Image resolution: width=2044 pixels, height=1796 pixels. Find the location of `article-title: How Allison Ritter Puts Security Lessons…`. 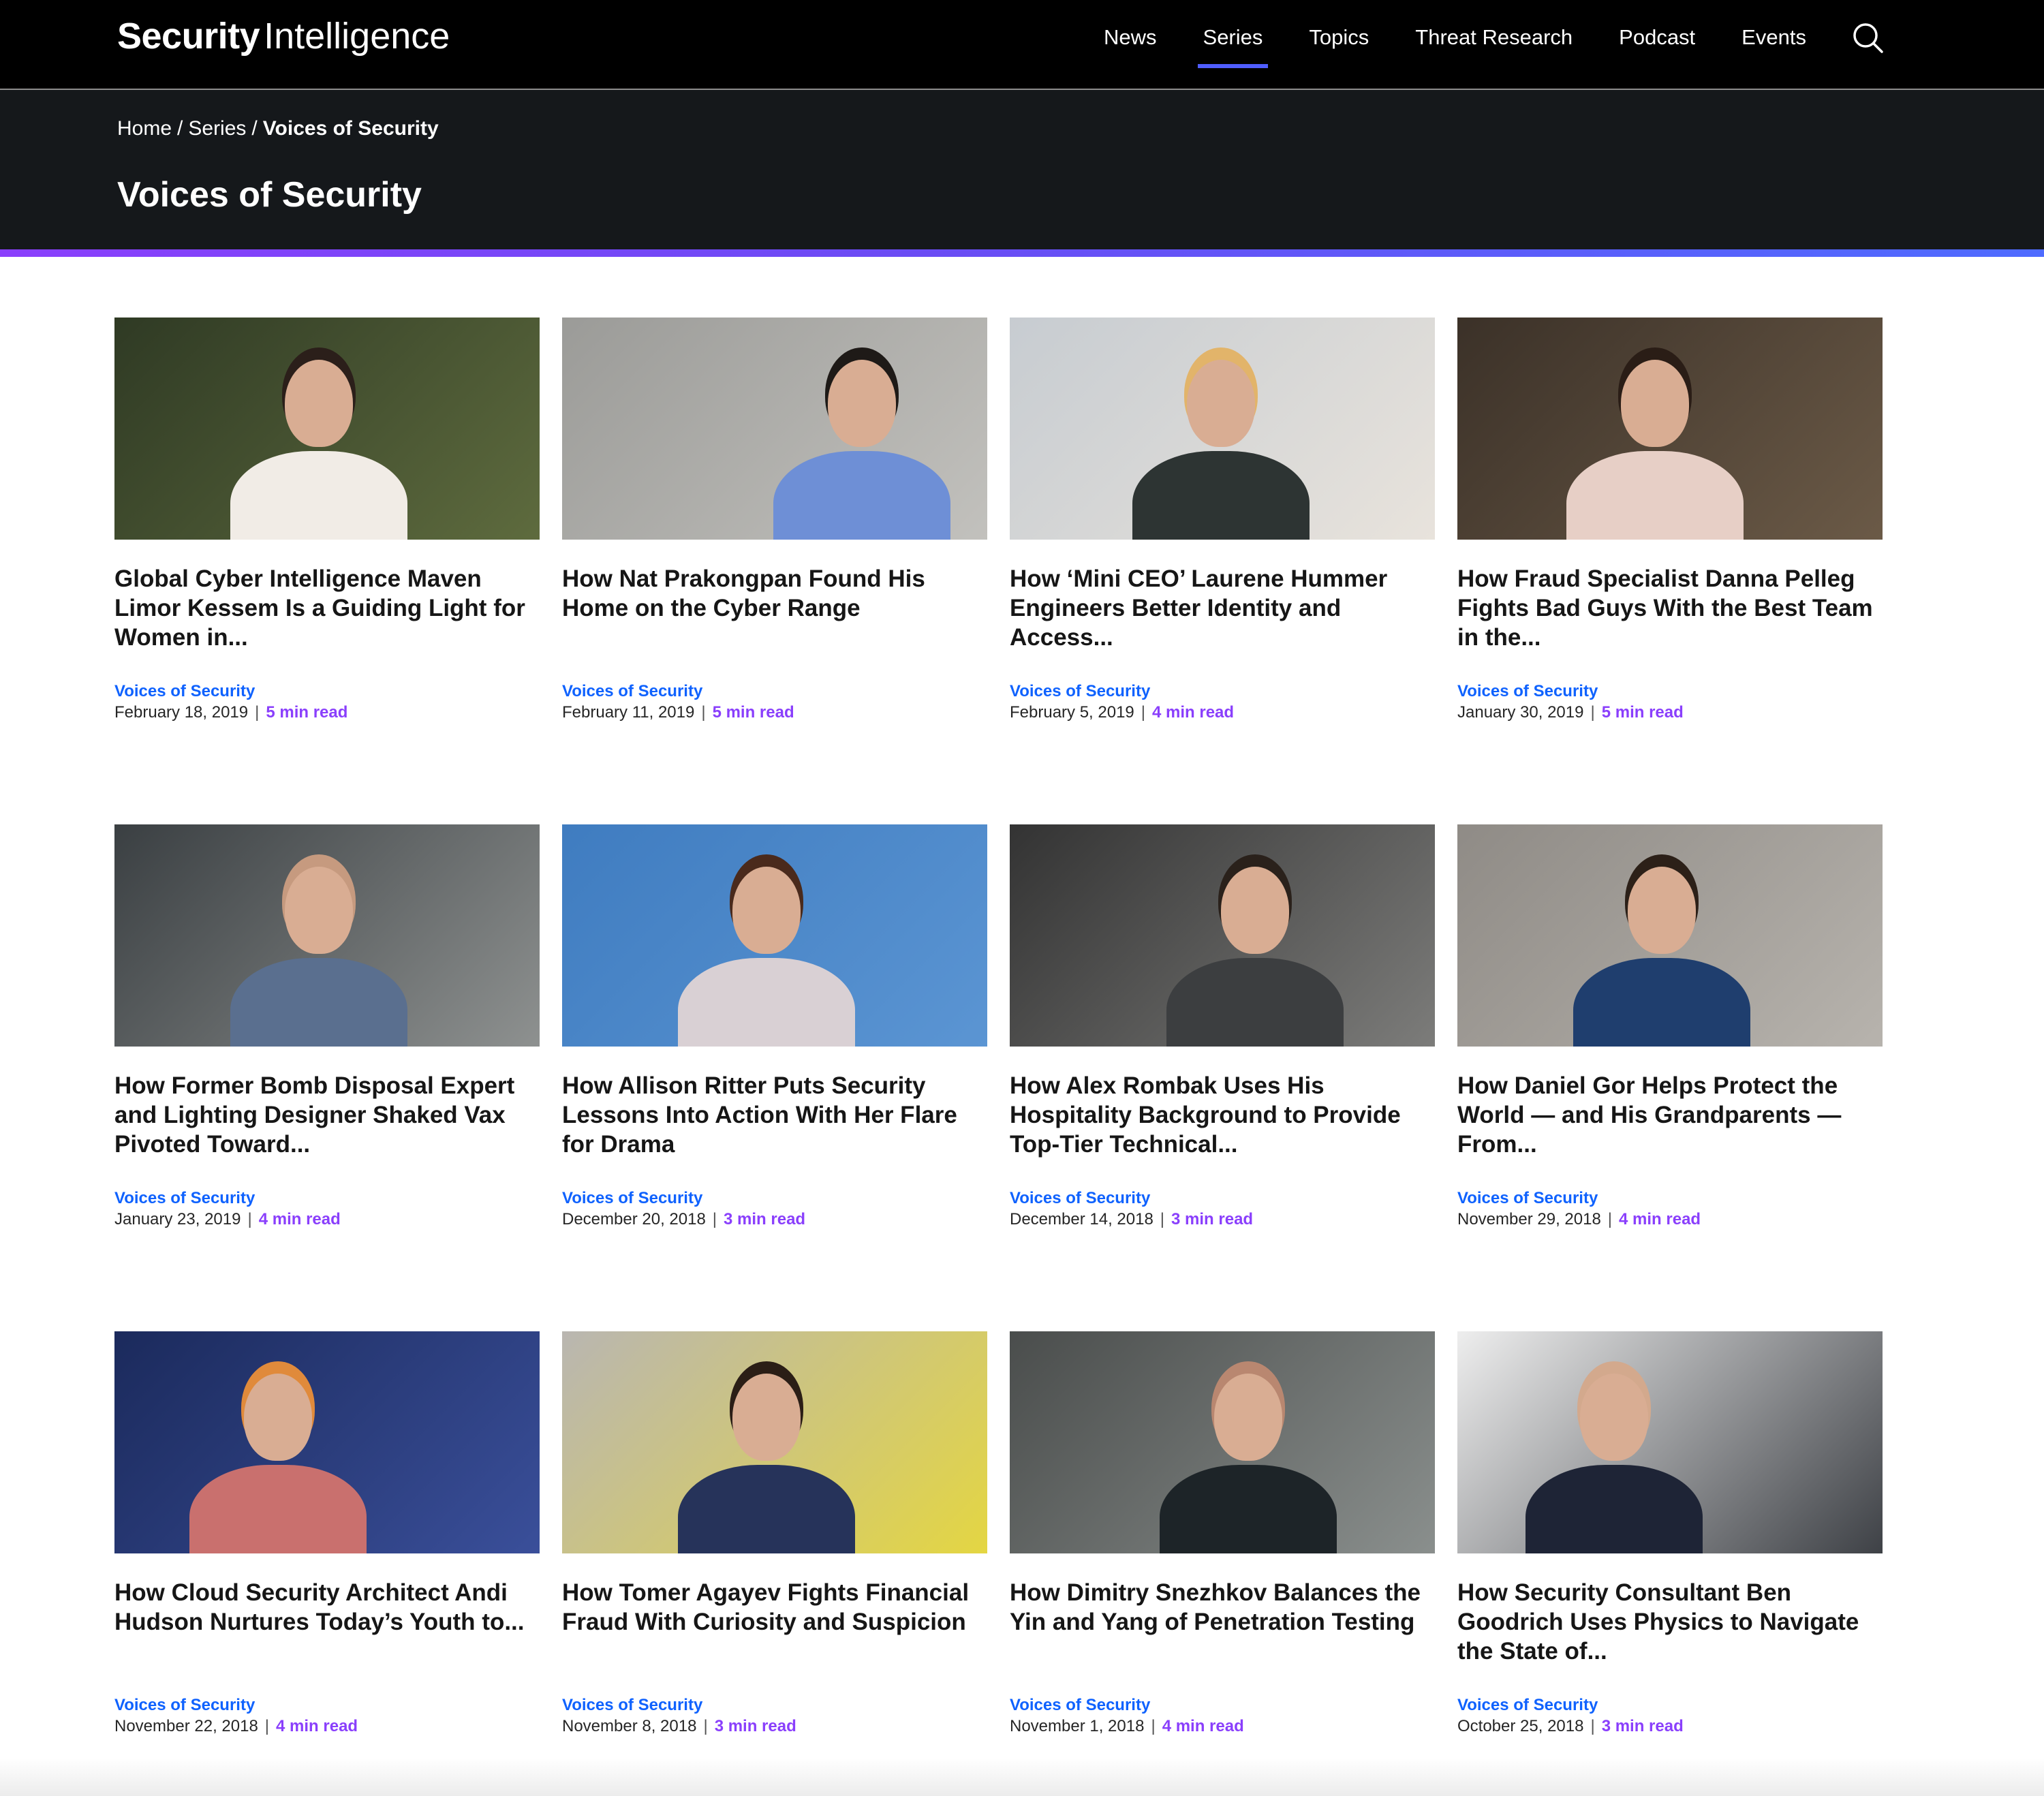

article-title: How Allison Ritter Puts Security Lessons… is located at coordinates (775, 1115).